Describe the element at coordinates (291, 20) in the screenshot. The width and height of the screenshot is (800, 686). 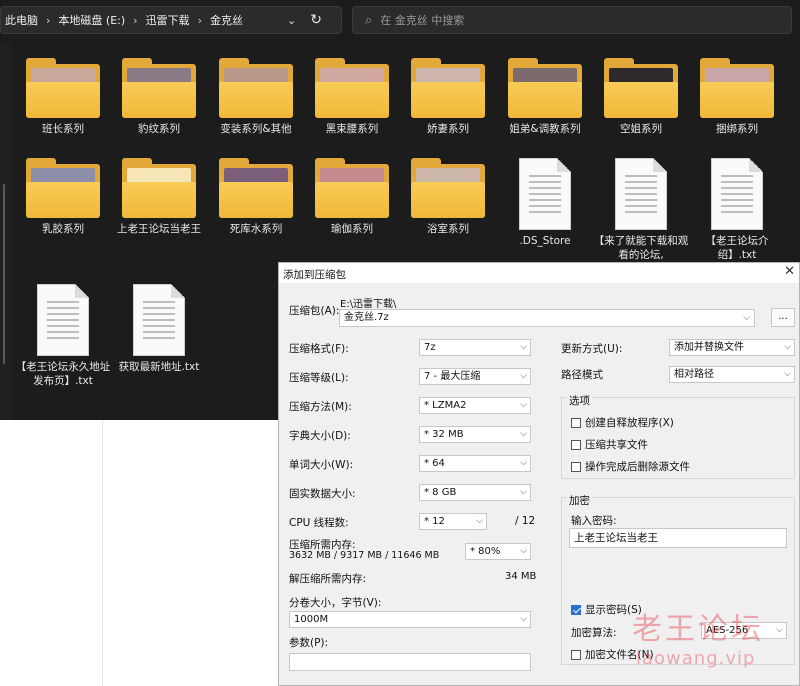
I see `chevron-down-icon: ⌄` at that location.